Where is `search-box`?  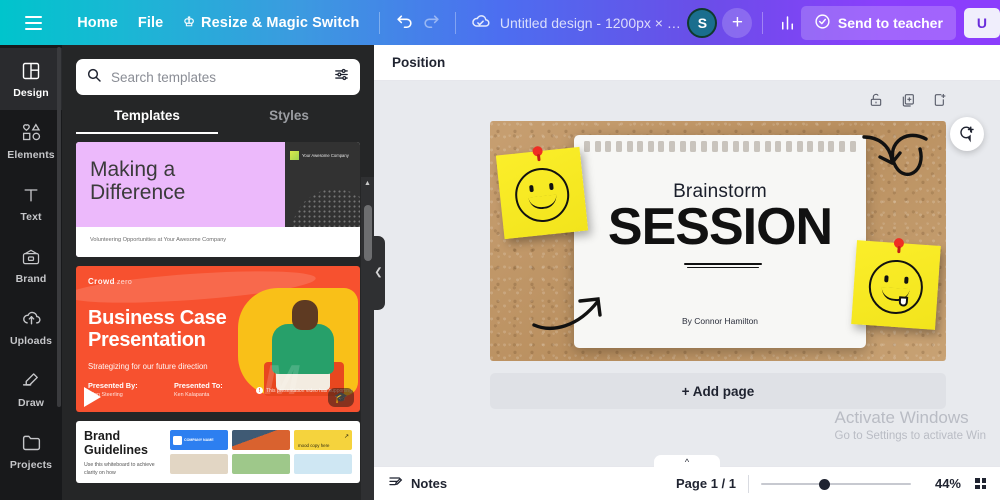
search-box is located at coordinates (218, 77).